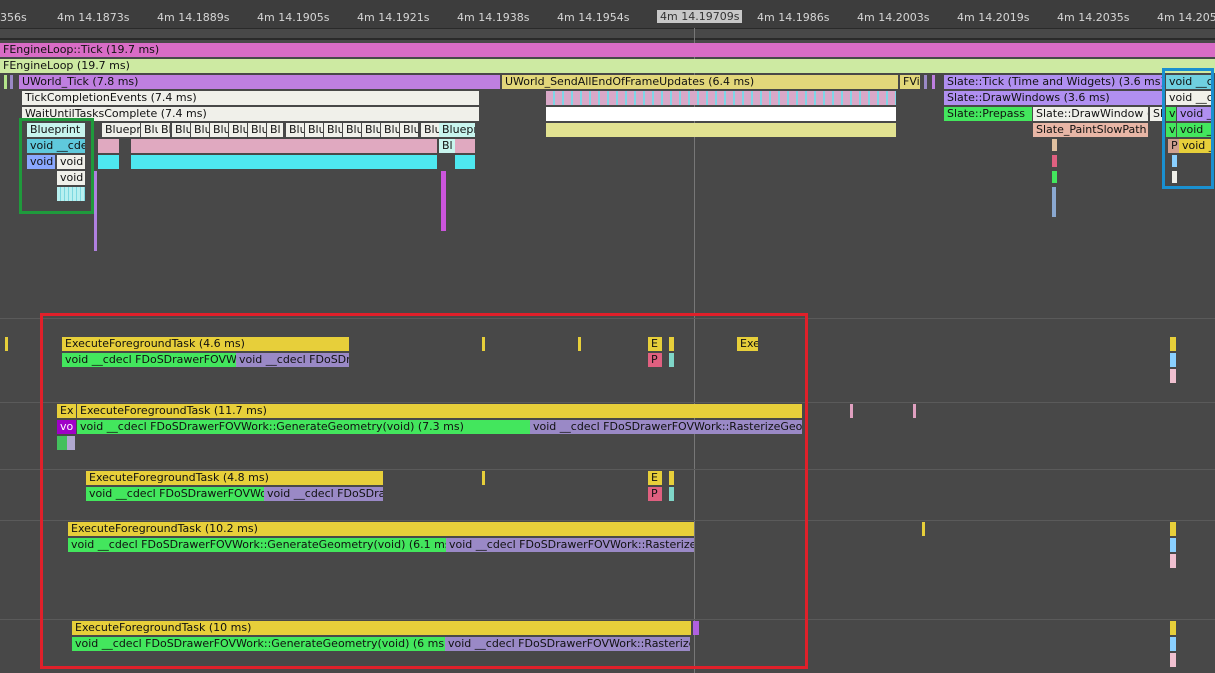  Describe the element at coordinates (493, 17) in the screenshot. I see `ruler-tick-label: 4m 14.1938s` at that location.